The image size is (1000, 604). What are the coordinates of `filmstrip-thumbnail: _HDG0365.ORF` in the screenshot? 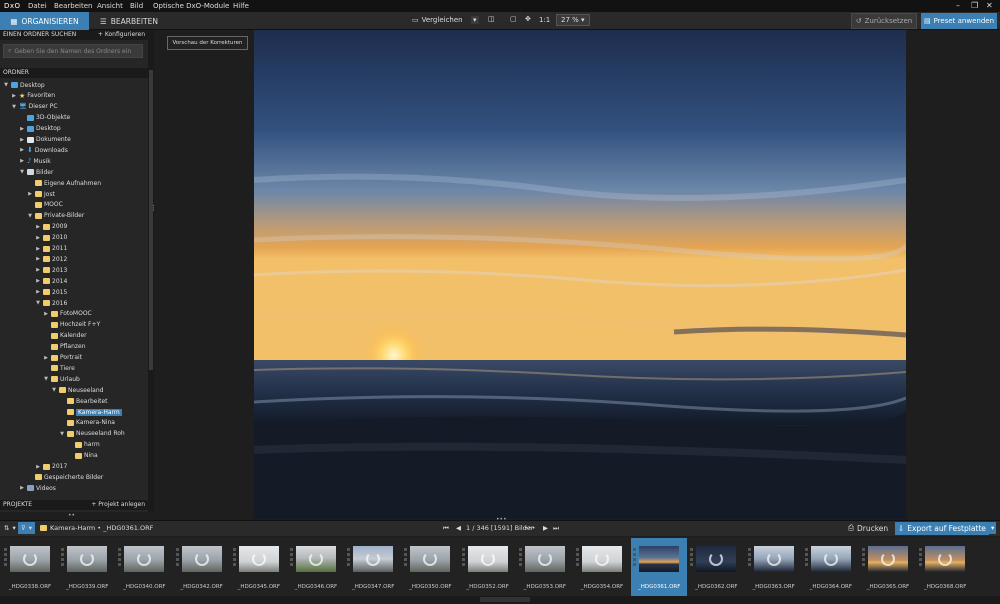 It's located at (888, 567).